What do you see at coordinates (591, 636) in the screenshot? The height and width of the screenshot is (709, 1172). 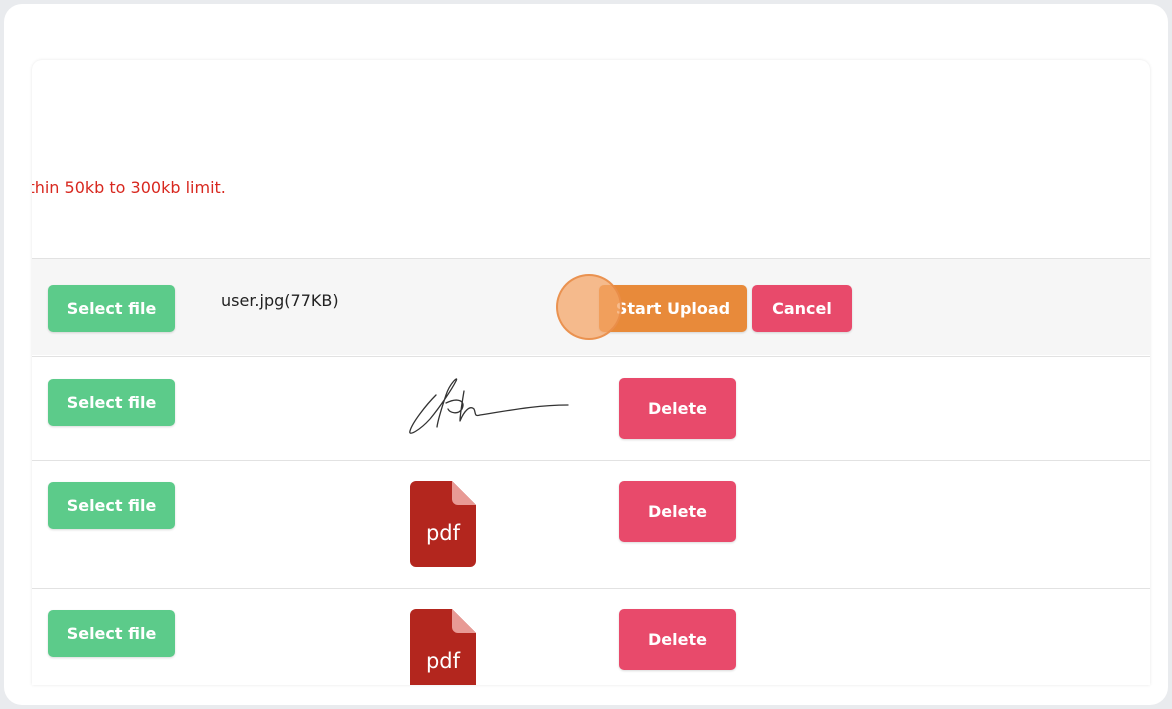 I see `file-row: Select file pdf Delete` at bounding box center [591, 636].